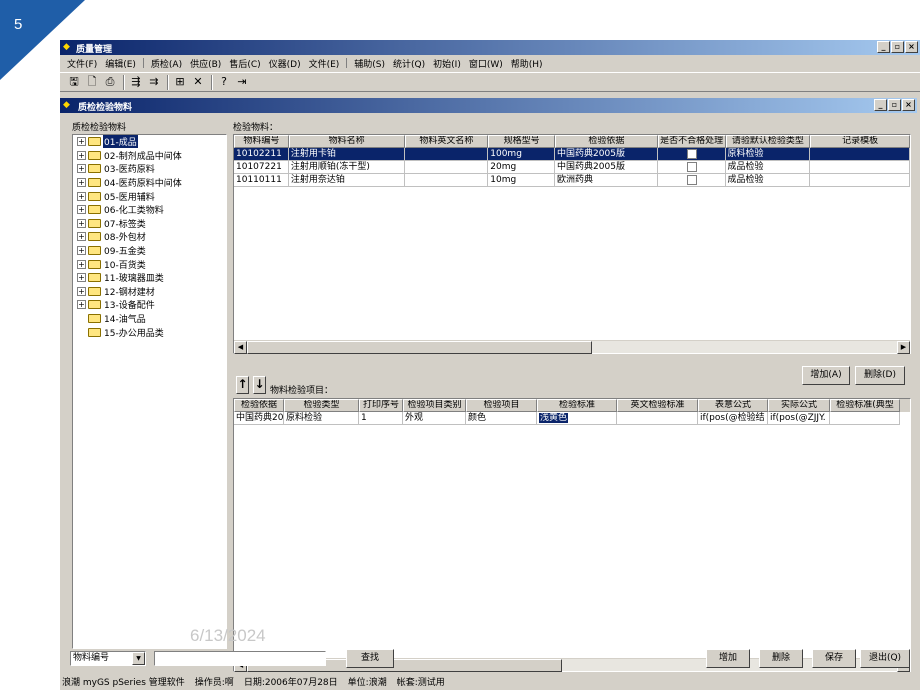 This screenshot has height=690, width=920. Describe the element at coordinates (240, 347) in the screenshot. I see `scroll-left-button: ◀` at that location.